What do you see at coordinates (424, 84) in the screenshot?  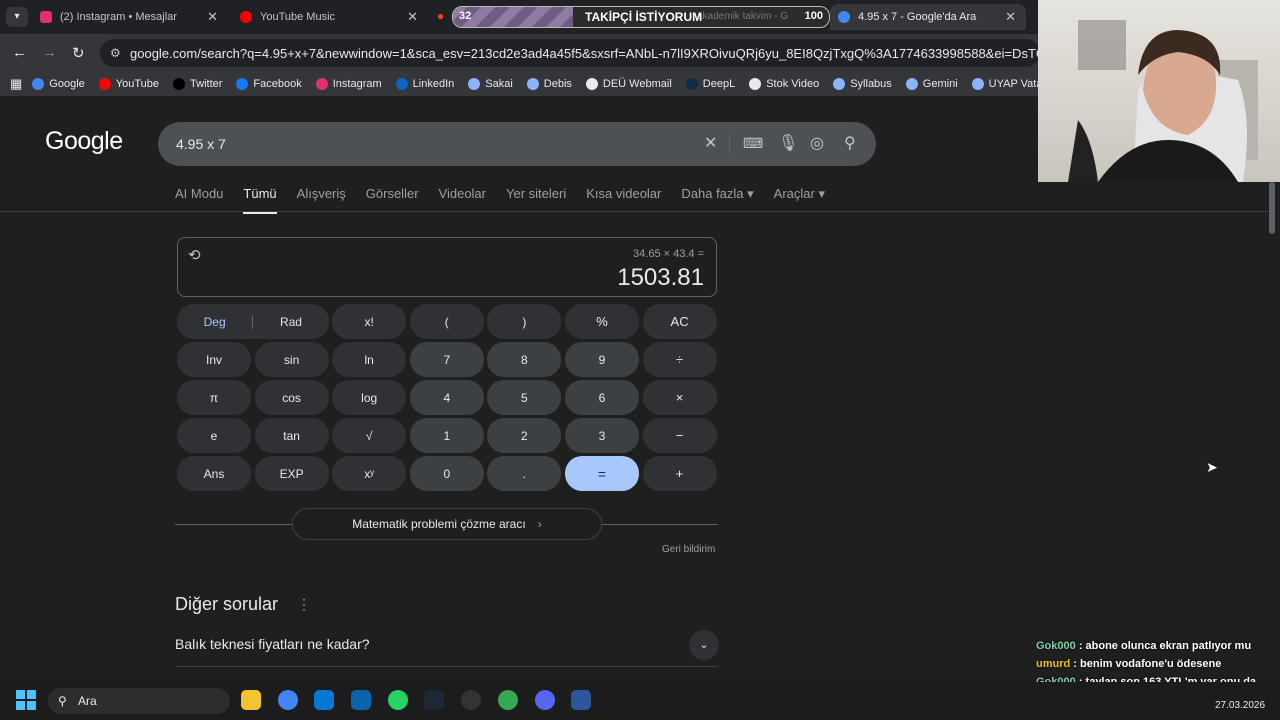 I see `bookmark-item: LinkedIn` at bounding box center [424, 84].